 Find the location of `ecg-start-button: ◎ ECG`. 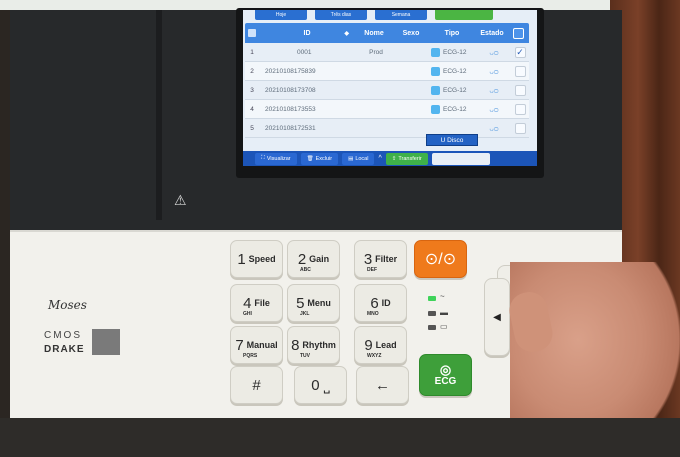

ecg-start-button: ◎ ECG is located at coordinates (445, 375).